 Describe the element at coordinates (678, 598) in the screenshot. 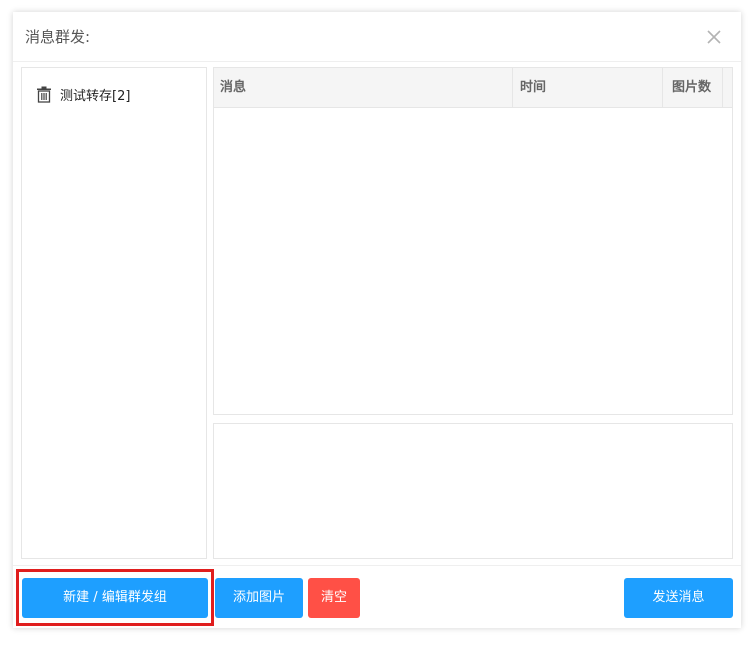

I see `send-message-button: 发送消息` at that location.